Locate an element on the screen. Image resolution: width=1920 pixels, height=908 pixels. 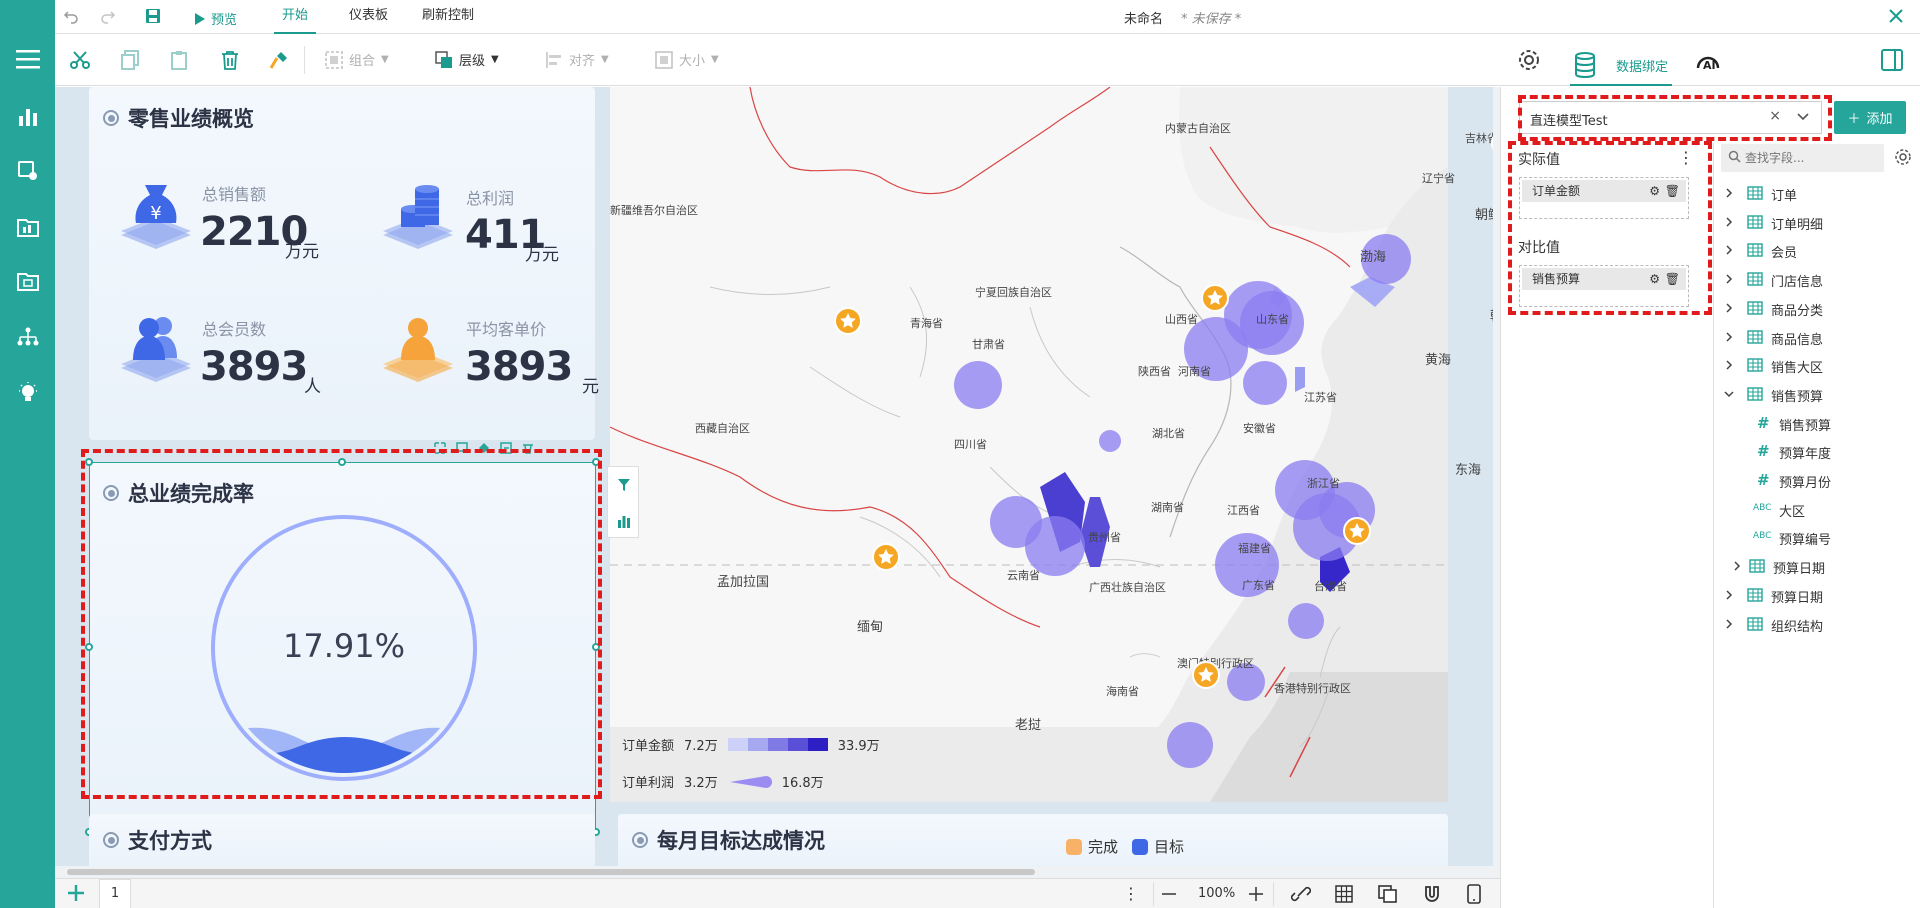
model-select: 直连模型Test × is located at coordinates (1670, 117).